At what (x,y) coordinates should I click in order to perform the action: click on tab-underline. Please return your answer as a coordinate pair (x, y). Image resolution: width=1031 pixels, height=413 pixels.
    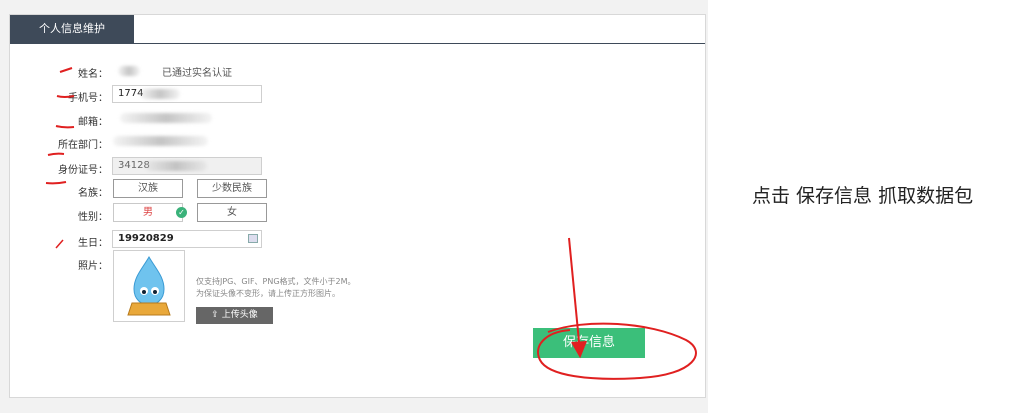
    Looking at the image, I should click on (357, 43).